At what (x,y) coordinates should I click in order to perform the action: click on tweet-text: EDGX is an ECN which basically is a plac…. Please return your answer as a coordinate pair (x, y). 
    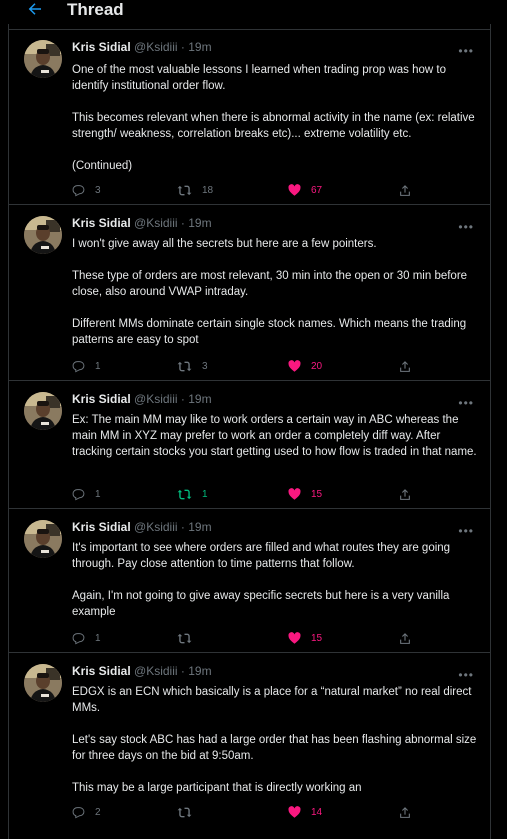
    Looking at the image, I should click on (274, 740).